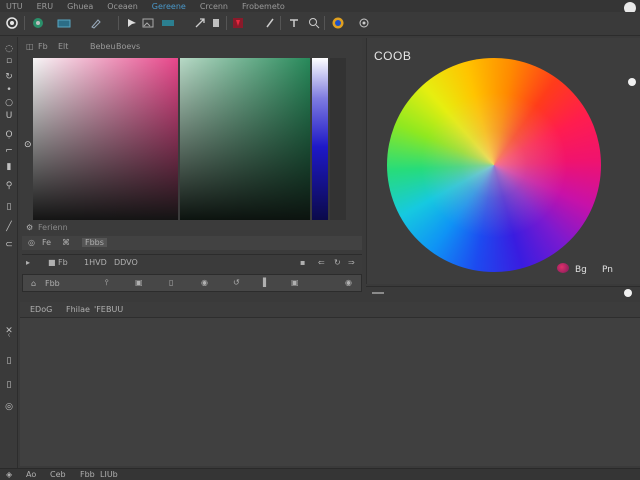 The width and height of the screenshot is (640, 480). What do you see at coordinates (80, 6) in the screenshot?
I see `menu-item-3: Ghuea` at bounding box center [80, 6].